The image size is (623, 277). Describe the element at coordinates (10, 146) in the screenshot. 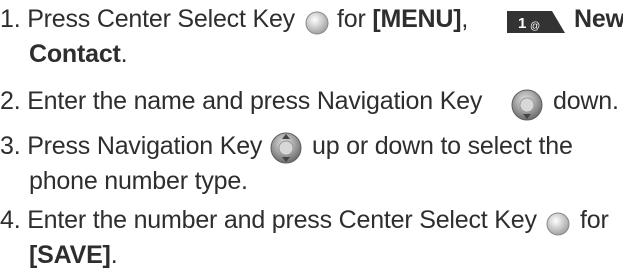

I see `step-number: 3.` at that location.